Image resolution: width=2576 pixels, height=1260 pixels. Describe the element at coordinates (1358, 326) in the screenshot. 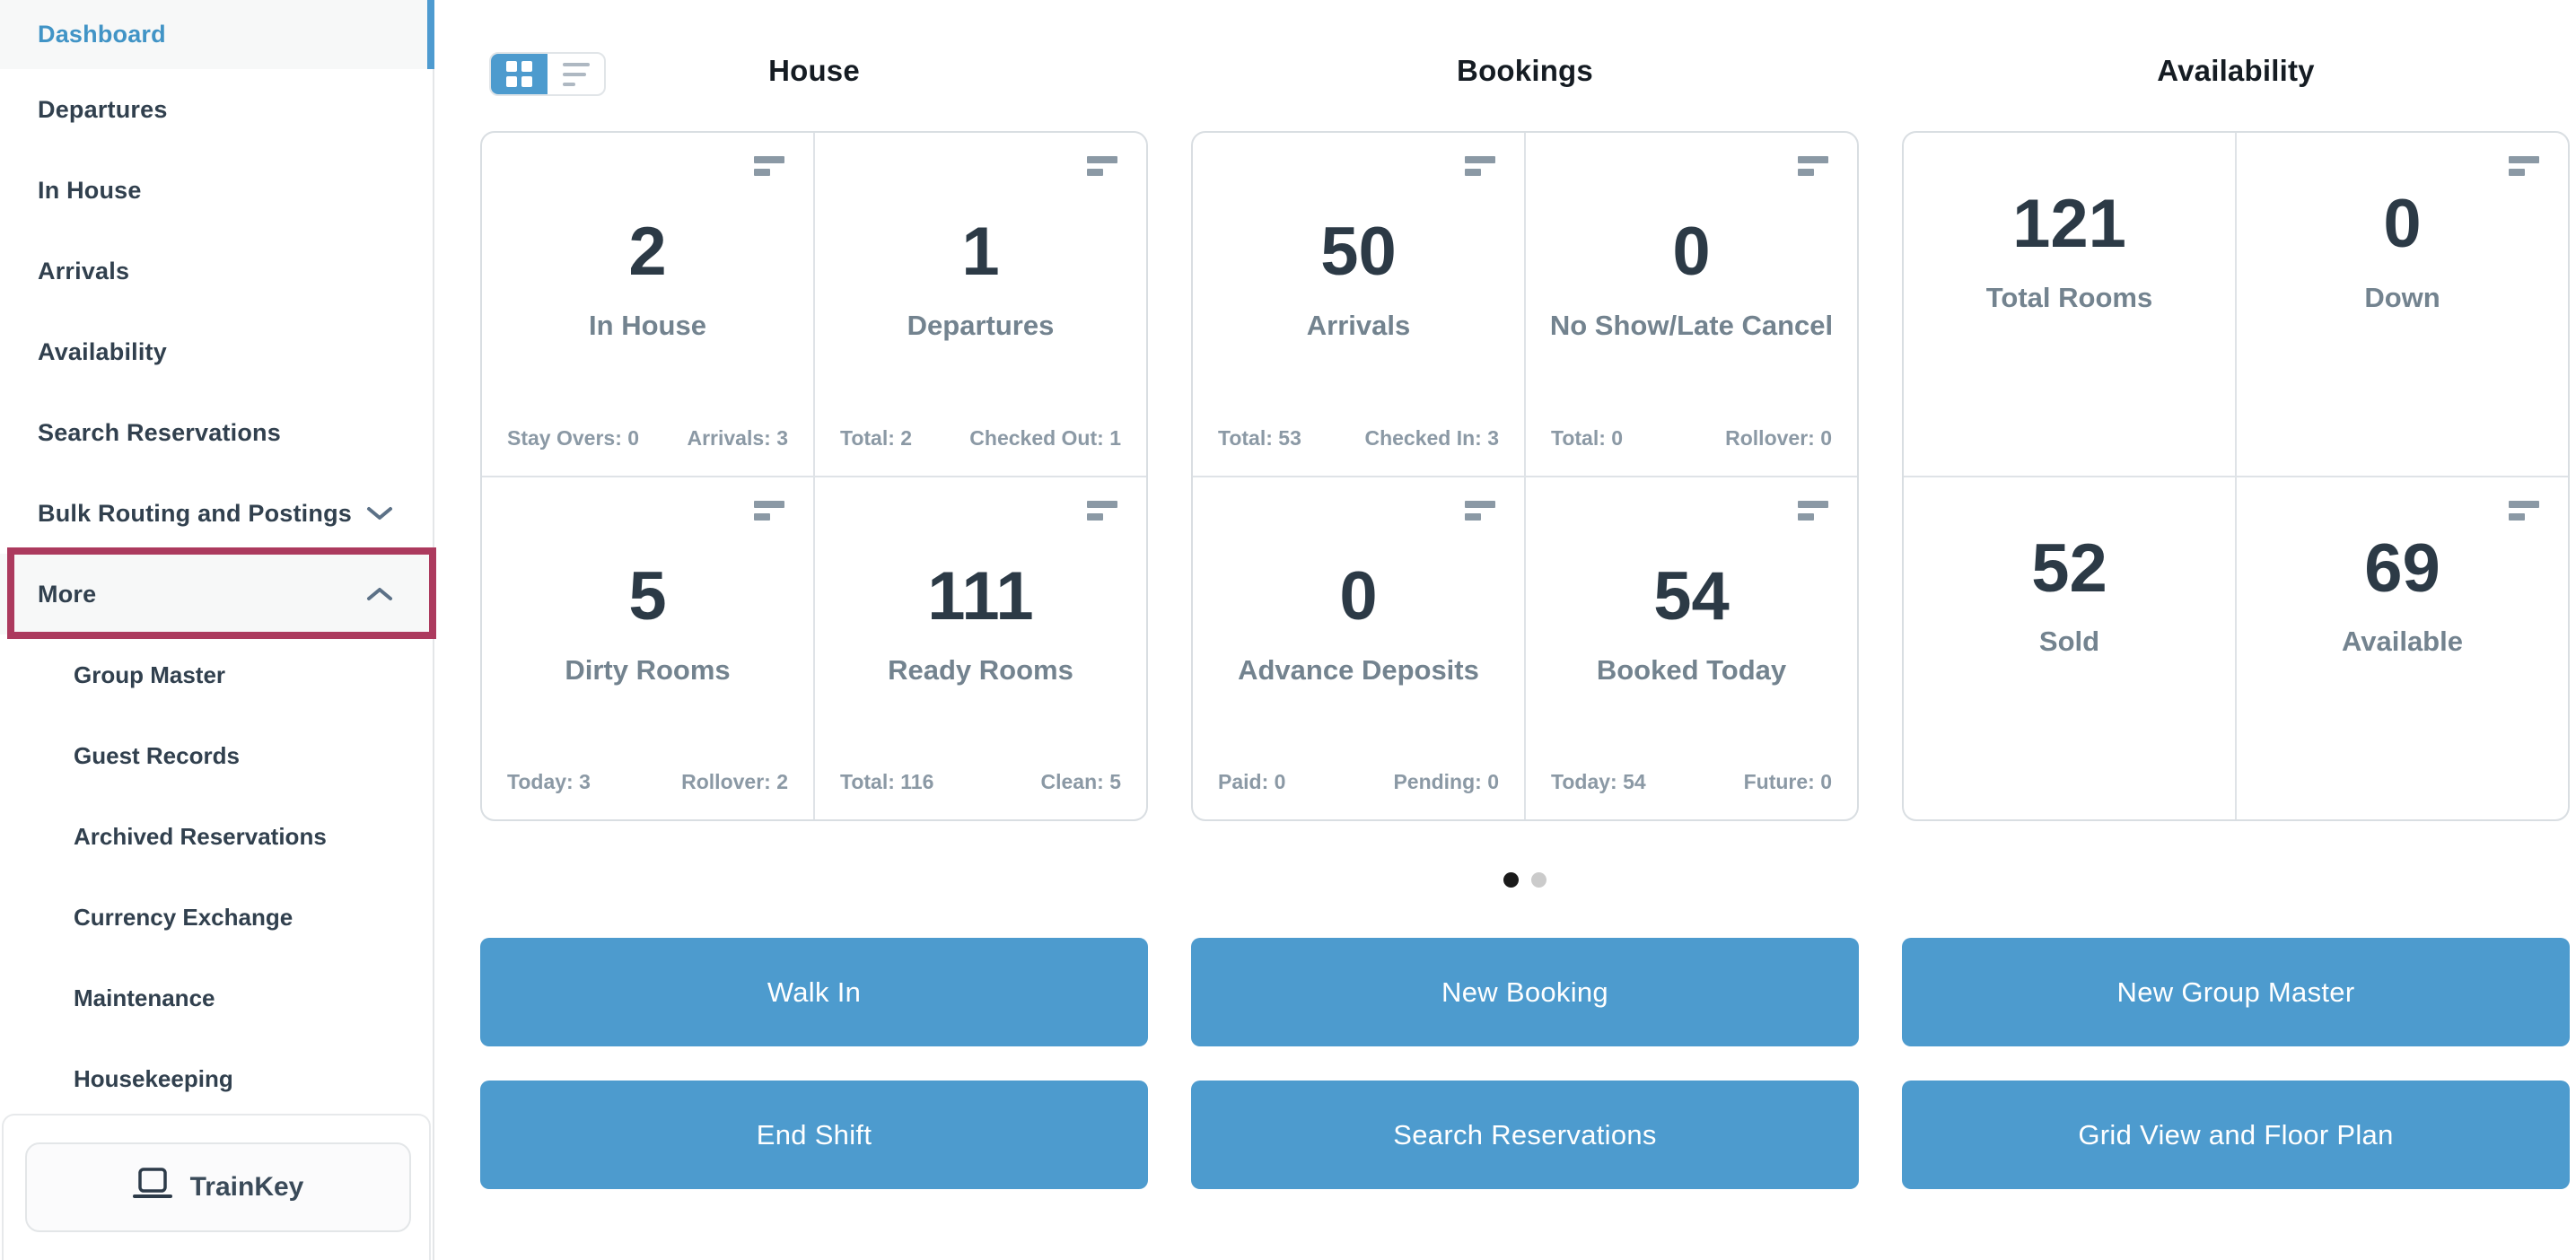

I see `card-label: Arrivals` at that location.